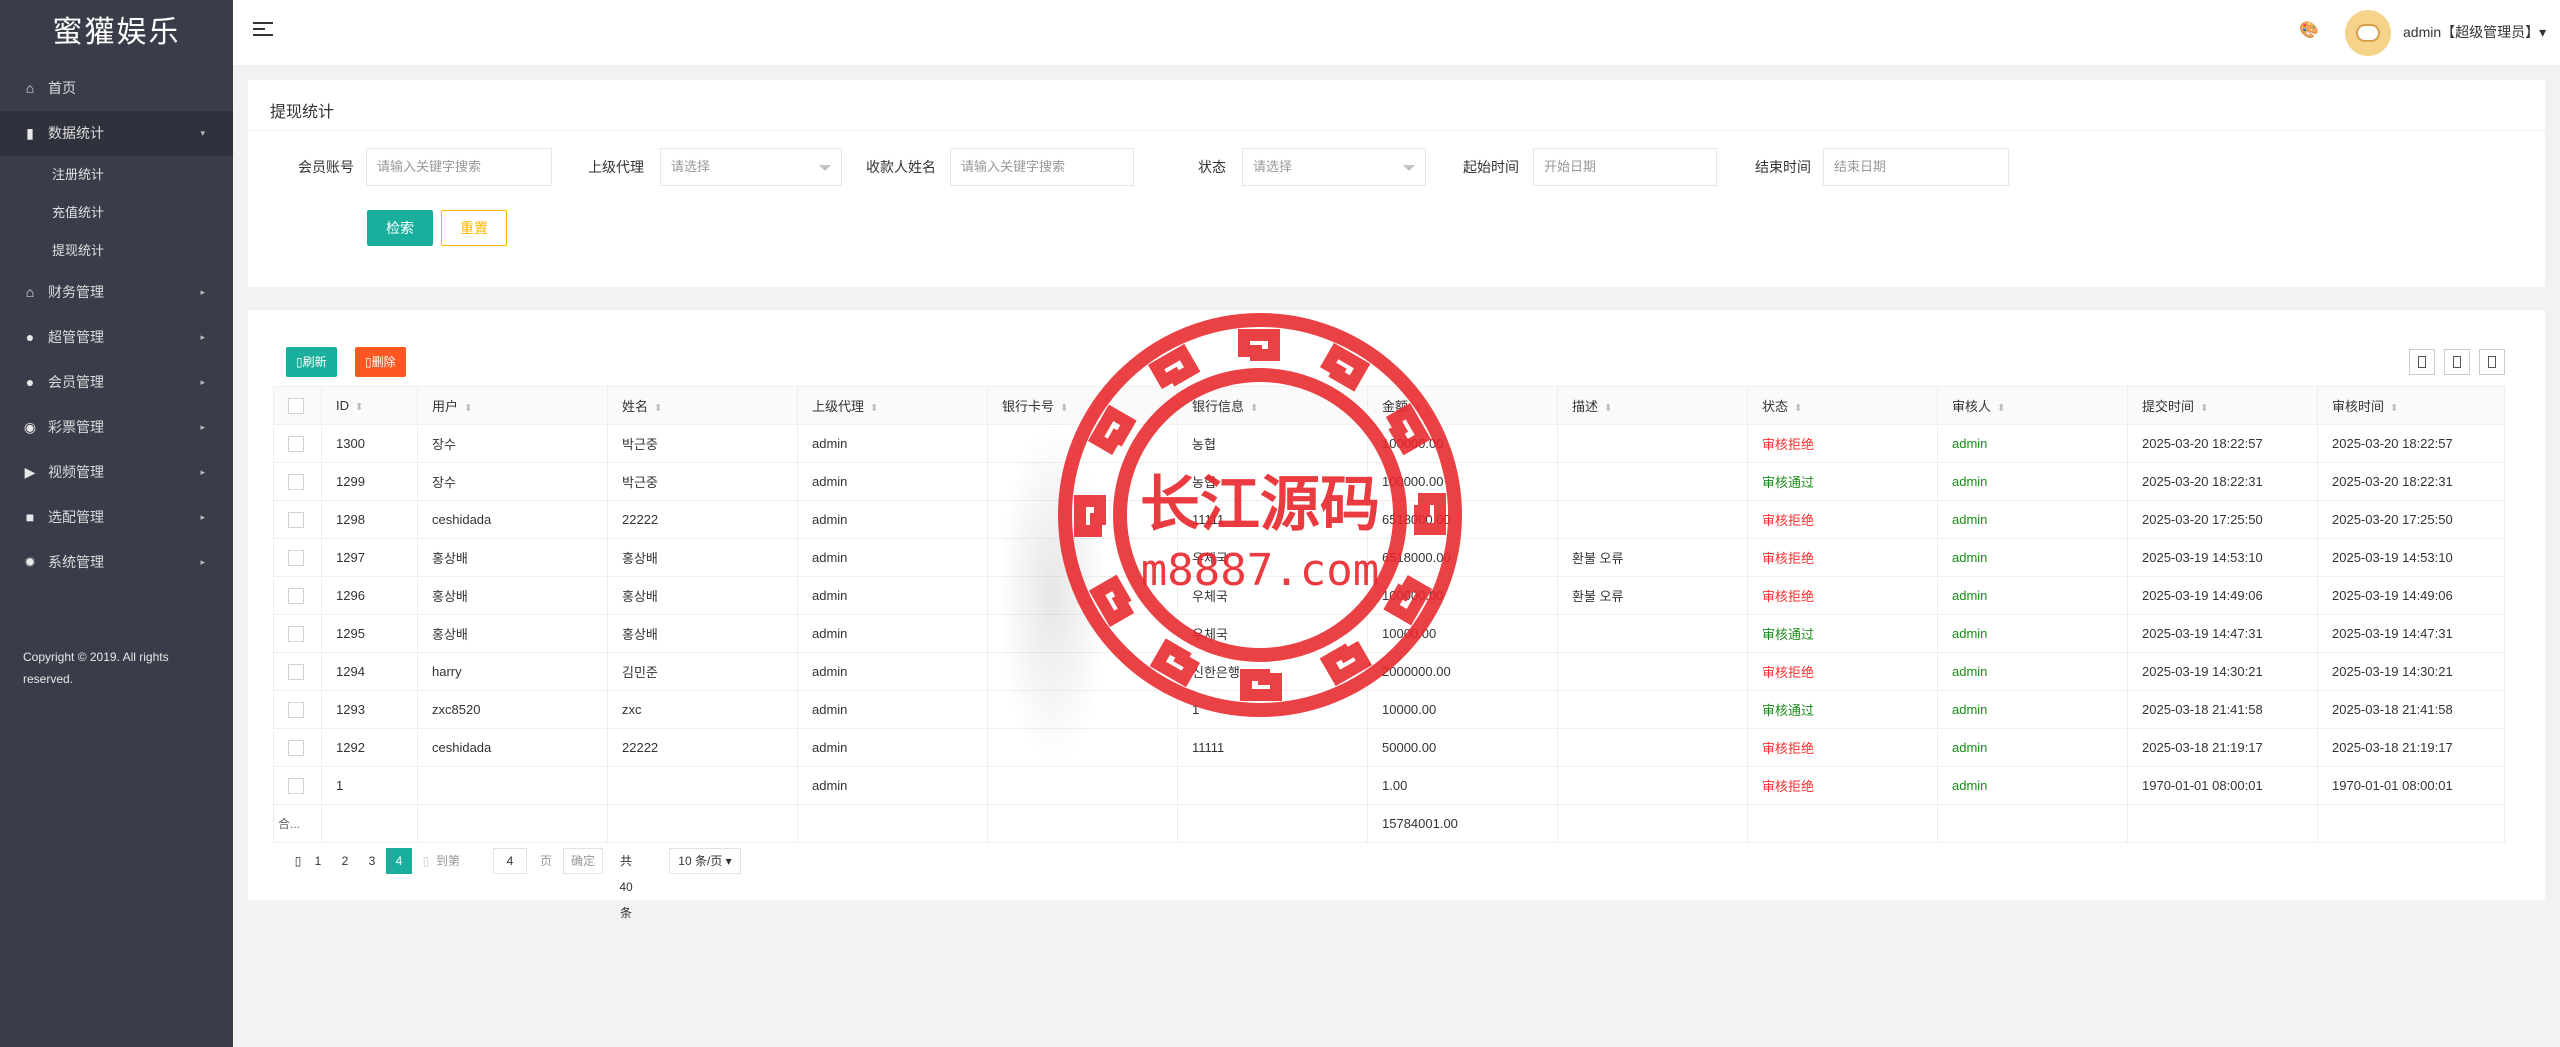 The image size is (2560, 1047). Describe the element at coordinates (296, 405) in the screenshot. I see `select-all-checkbox` at that location.